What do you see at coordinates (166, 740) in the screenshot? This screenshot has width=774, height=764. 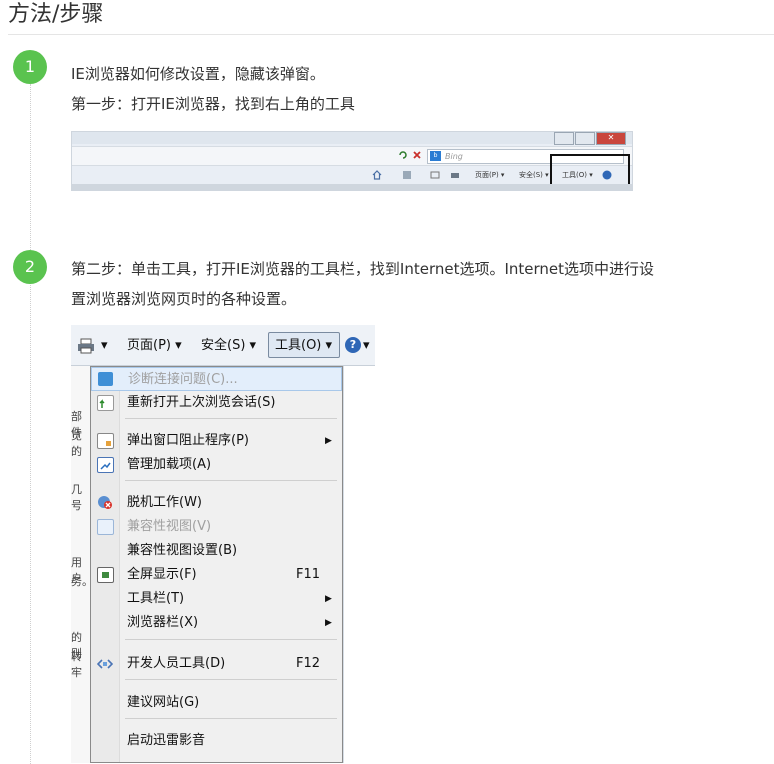 I see `menu-item-label: 启动迅雷影音` at bounding box center [166, 740].